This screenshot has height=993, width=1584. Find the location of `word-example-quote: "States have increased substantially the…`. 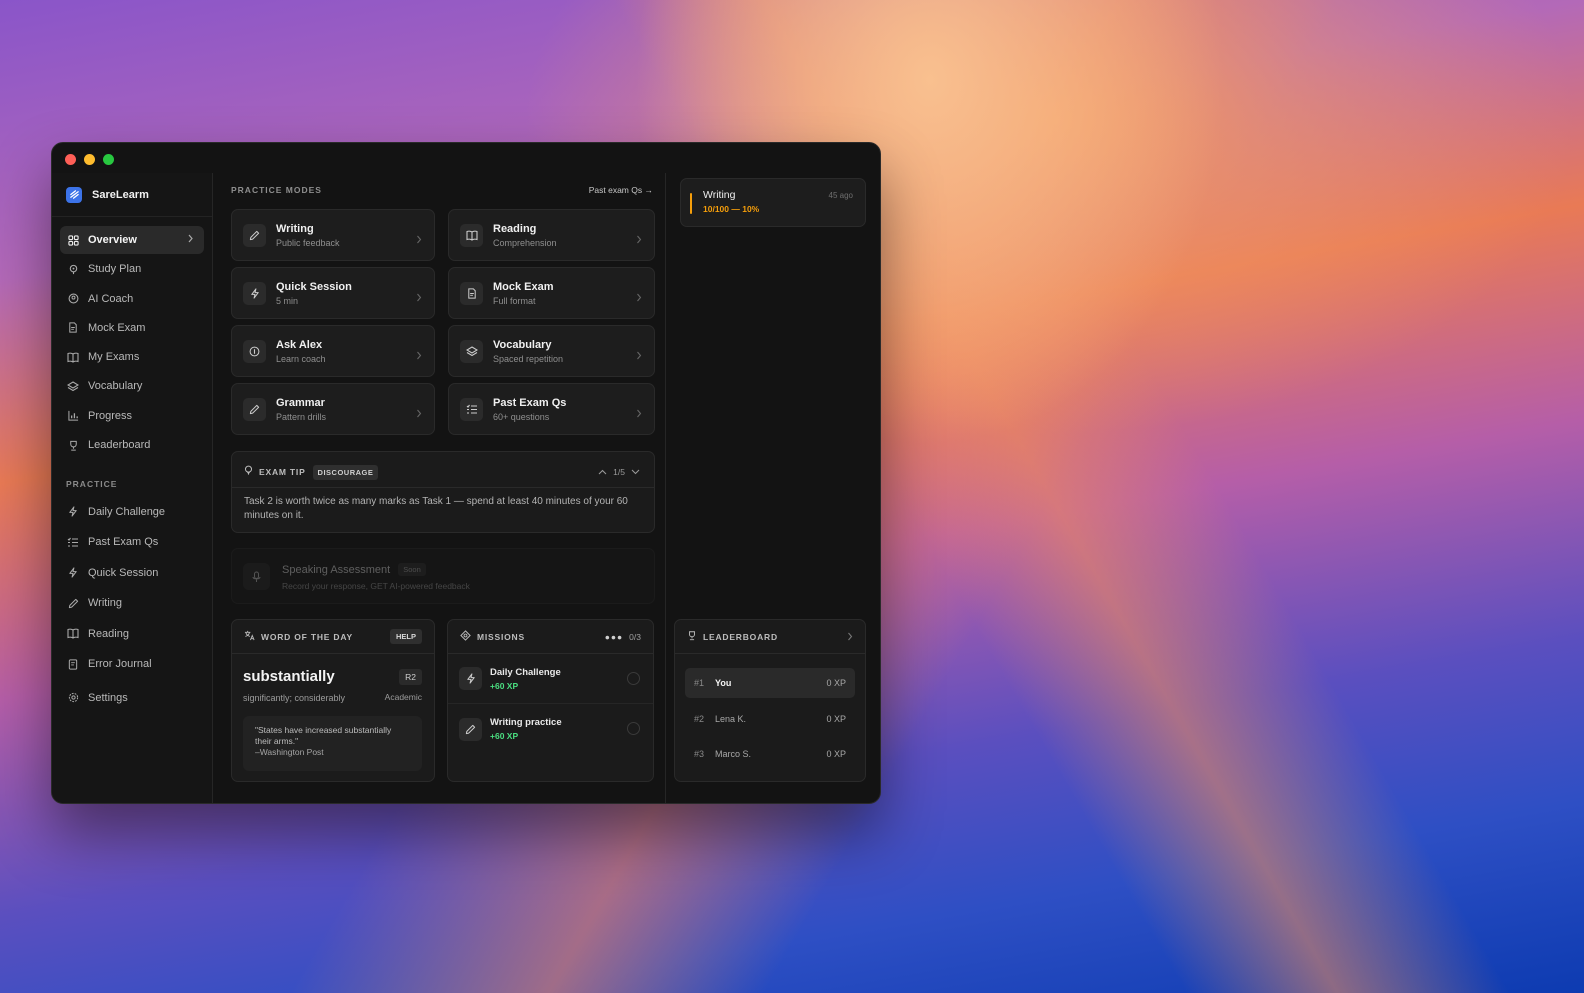

word-example-quote: "States have increased substantially the… is located at coordinates (332, 743).